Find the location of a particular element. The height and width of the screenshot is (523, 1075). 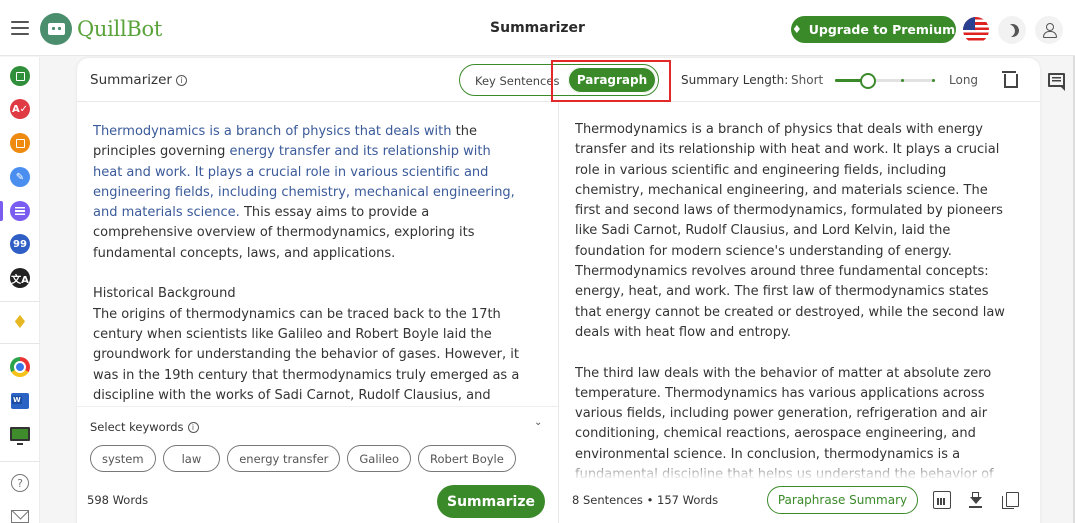

user-icon is located at coordinates (1049, 30).